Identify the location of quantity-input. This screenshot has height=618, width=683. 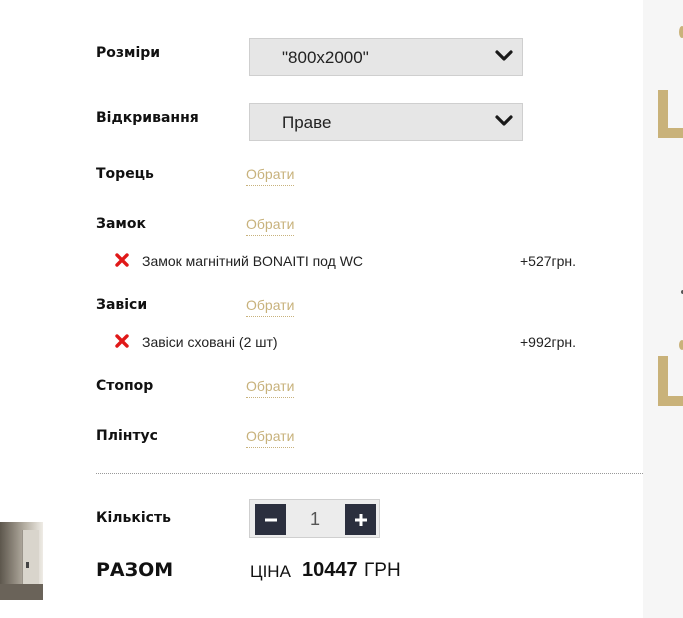
(315, 519).